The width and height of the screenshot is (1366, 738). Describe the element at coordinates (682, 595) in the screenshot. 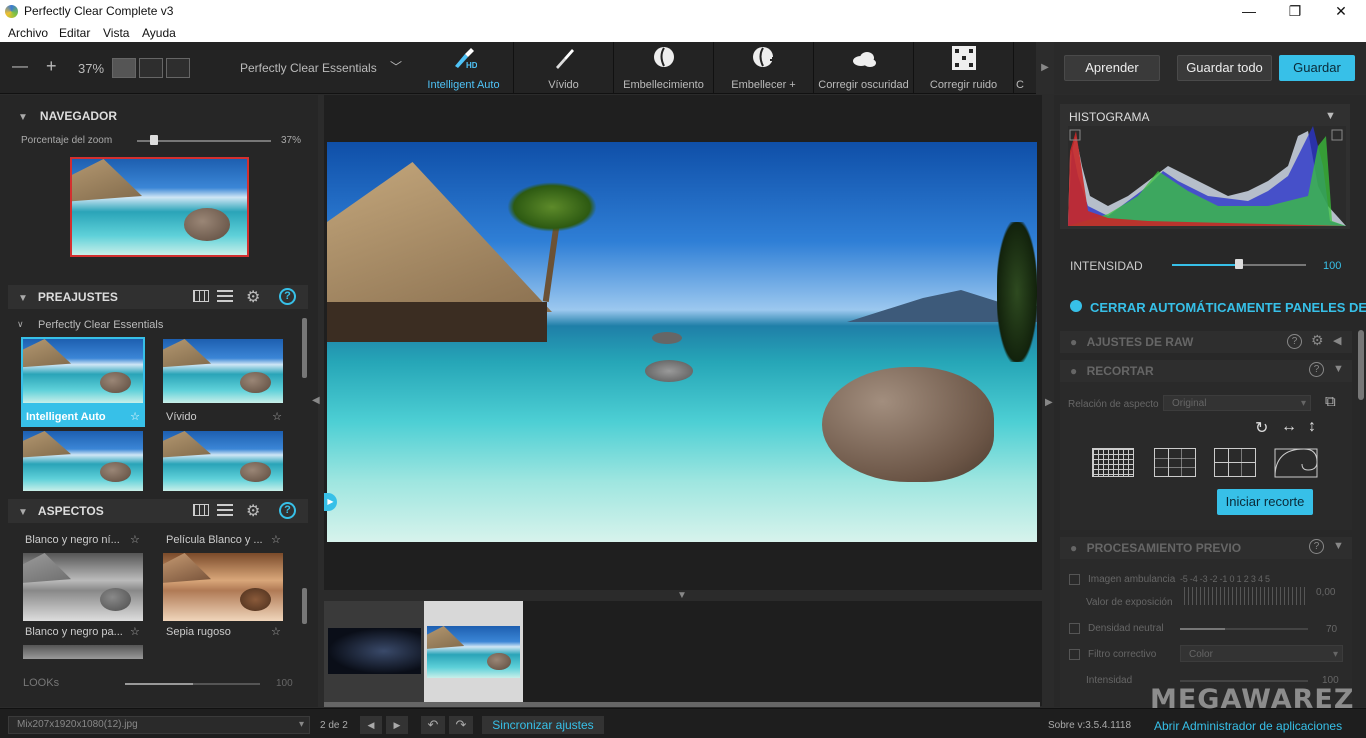

I see `collapse-down-icon: ▼` at that location.